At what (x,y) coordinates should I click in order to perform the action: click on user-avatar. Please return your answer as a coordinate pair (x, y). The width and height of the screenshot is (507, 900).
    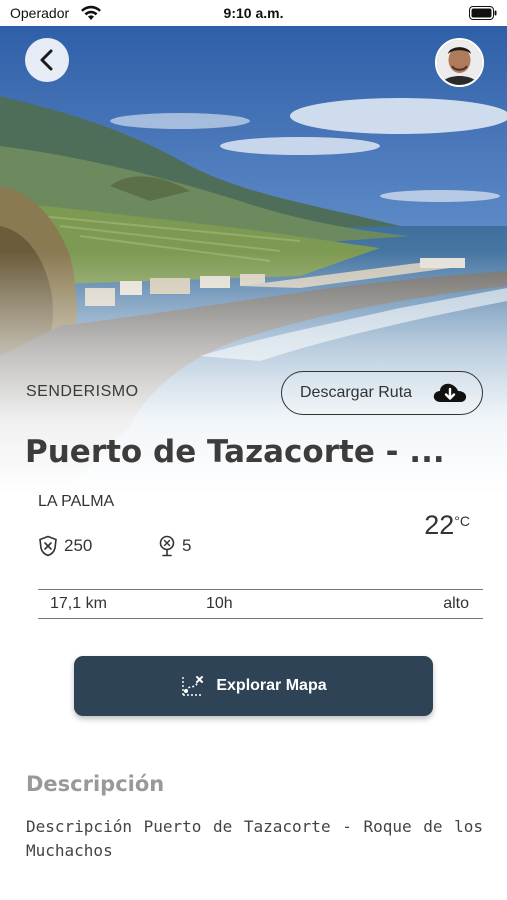
    Looking at the image, I should click on (459, 62).